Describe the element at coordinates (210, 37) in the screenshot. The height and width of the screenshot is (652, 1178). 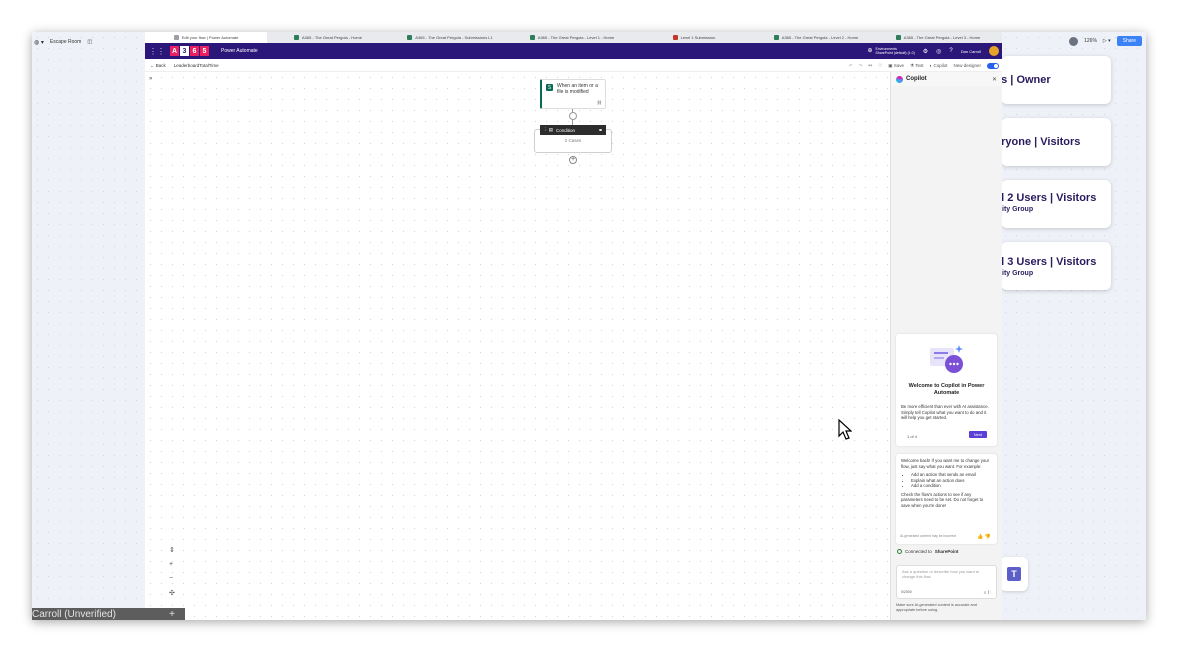
I see `tab-label: Edit your flow | Power Automate` at that location.